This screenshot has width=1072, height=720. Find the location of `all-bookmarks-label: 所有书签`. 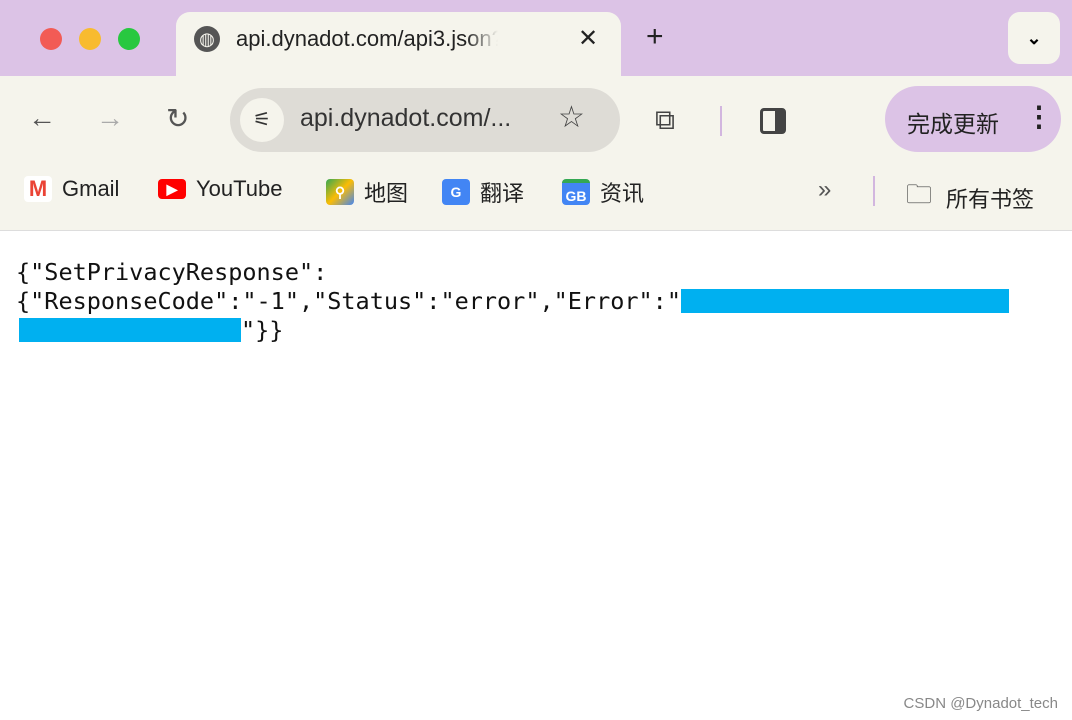

all-bookmarks-label: 所有书签 is located at coordinates (990, 199).